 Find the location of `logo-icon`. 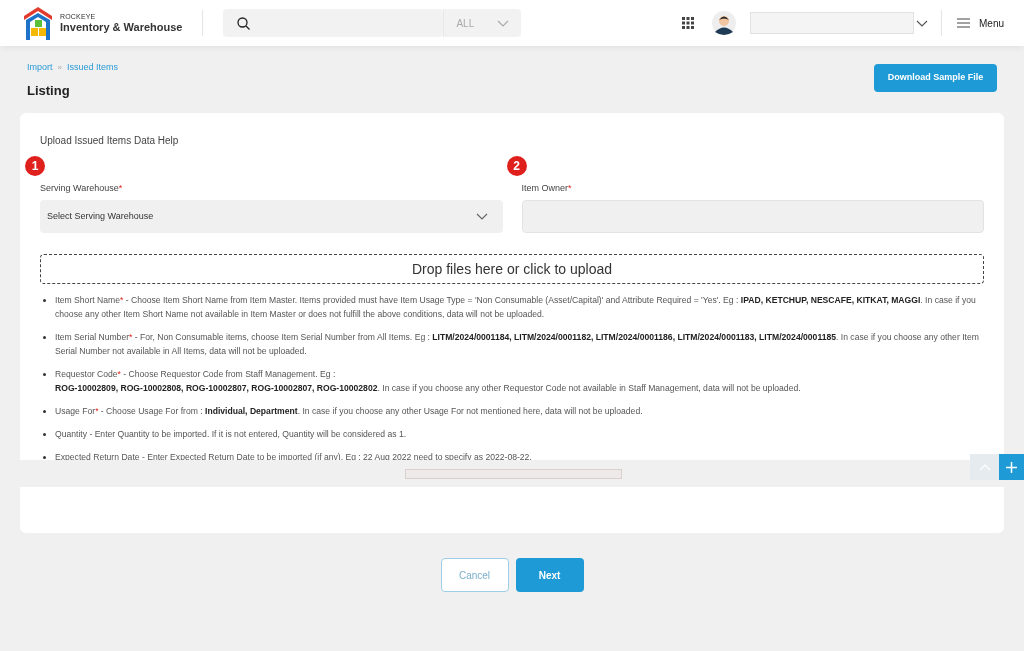

logo-icon is located at coordinates (38, 23).